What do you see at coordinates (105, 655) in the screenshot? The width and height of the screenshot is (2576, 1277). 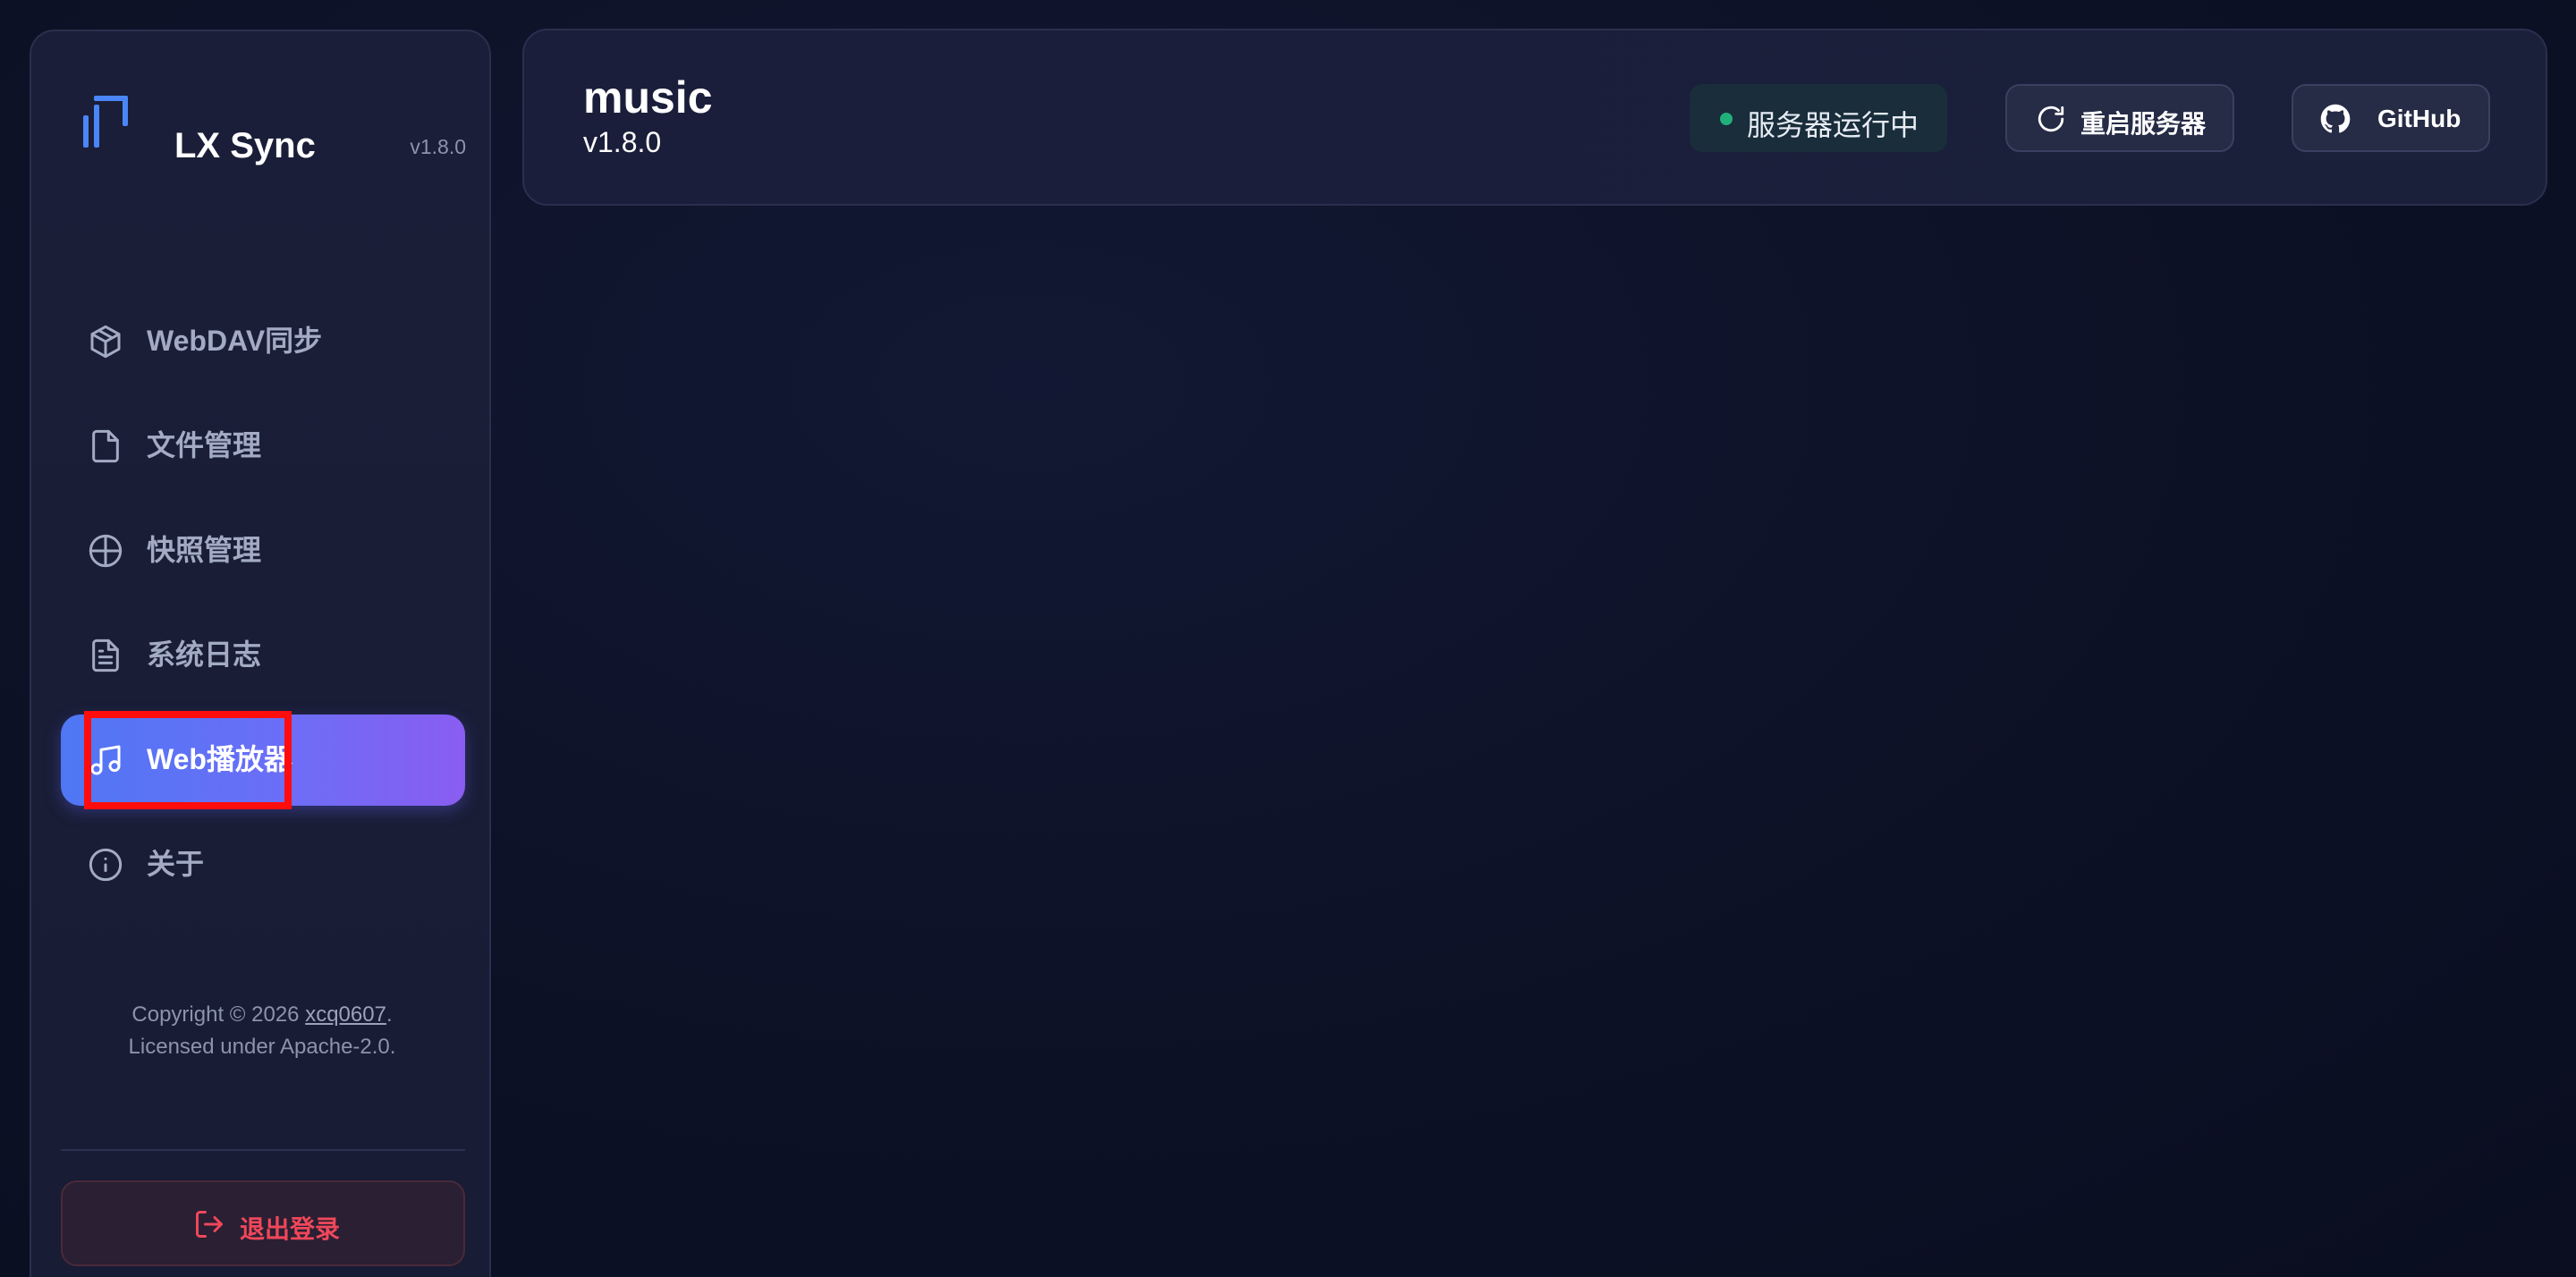 I see `file-text-icon` at bounding box center [105, 655].